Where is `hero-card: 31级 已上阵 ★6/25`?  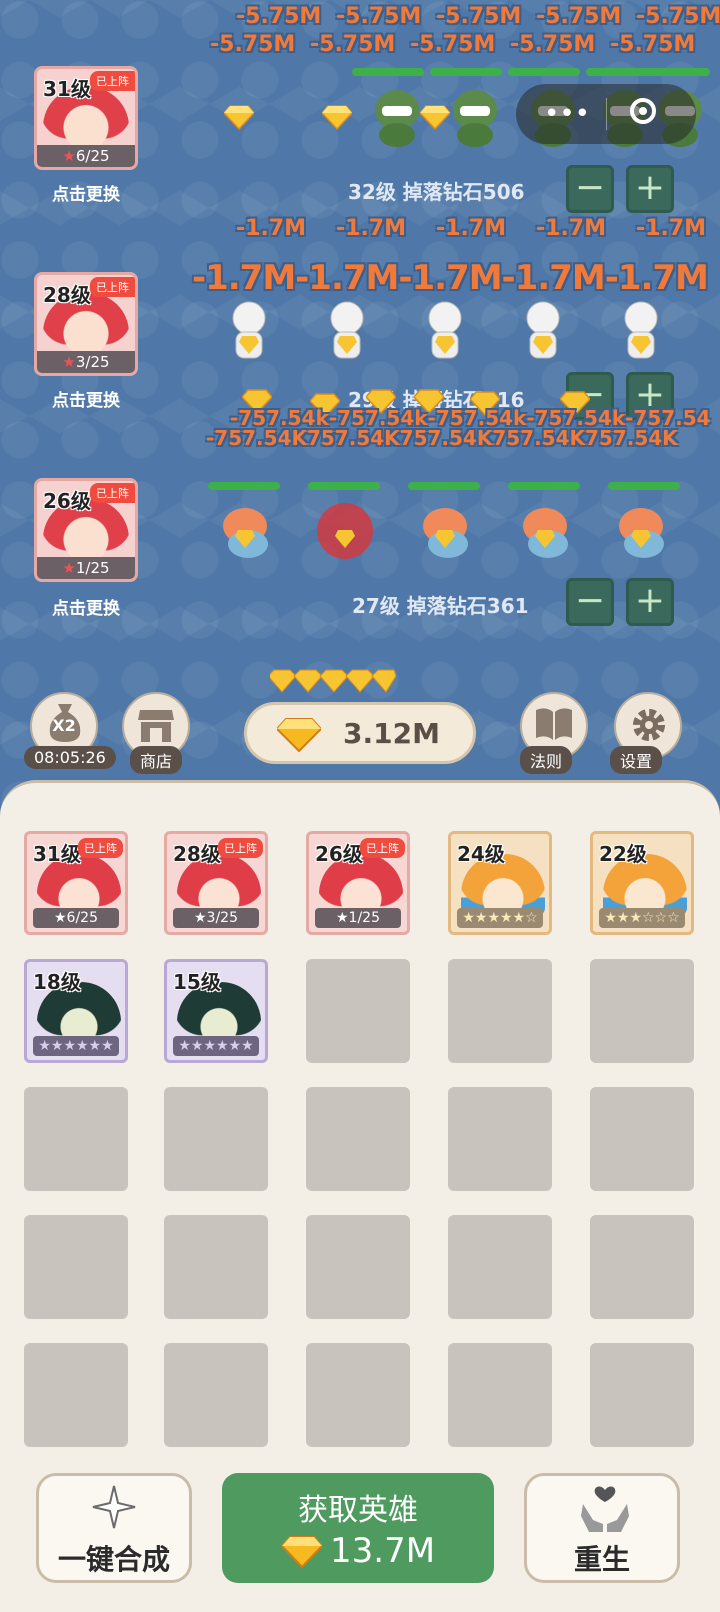
hero-card: 31级 已上阵 ★6/25 is located at coordinates (76, 883).